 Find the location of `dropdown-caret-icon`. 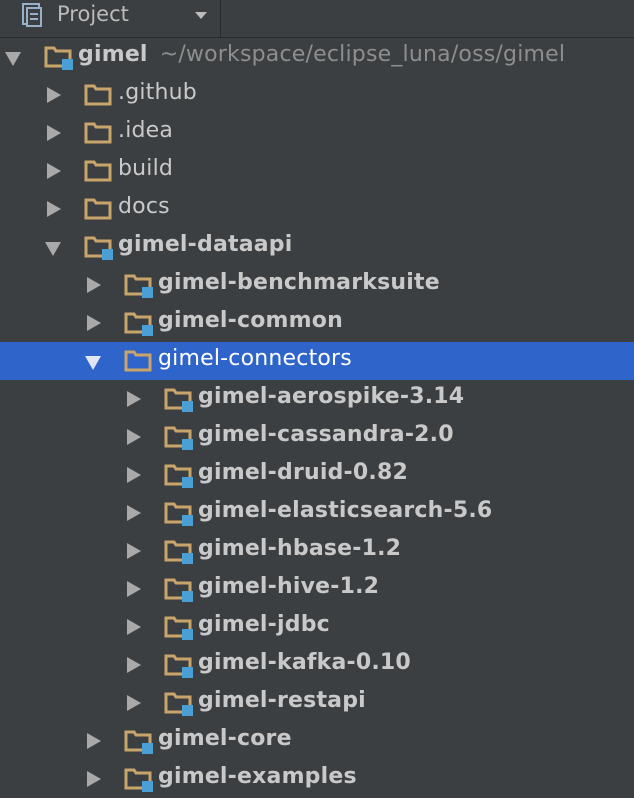

dropdown-caret-icon is located at coordinates (201, 15).